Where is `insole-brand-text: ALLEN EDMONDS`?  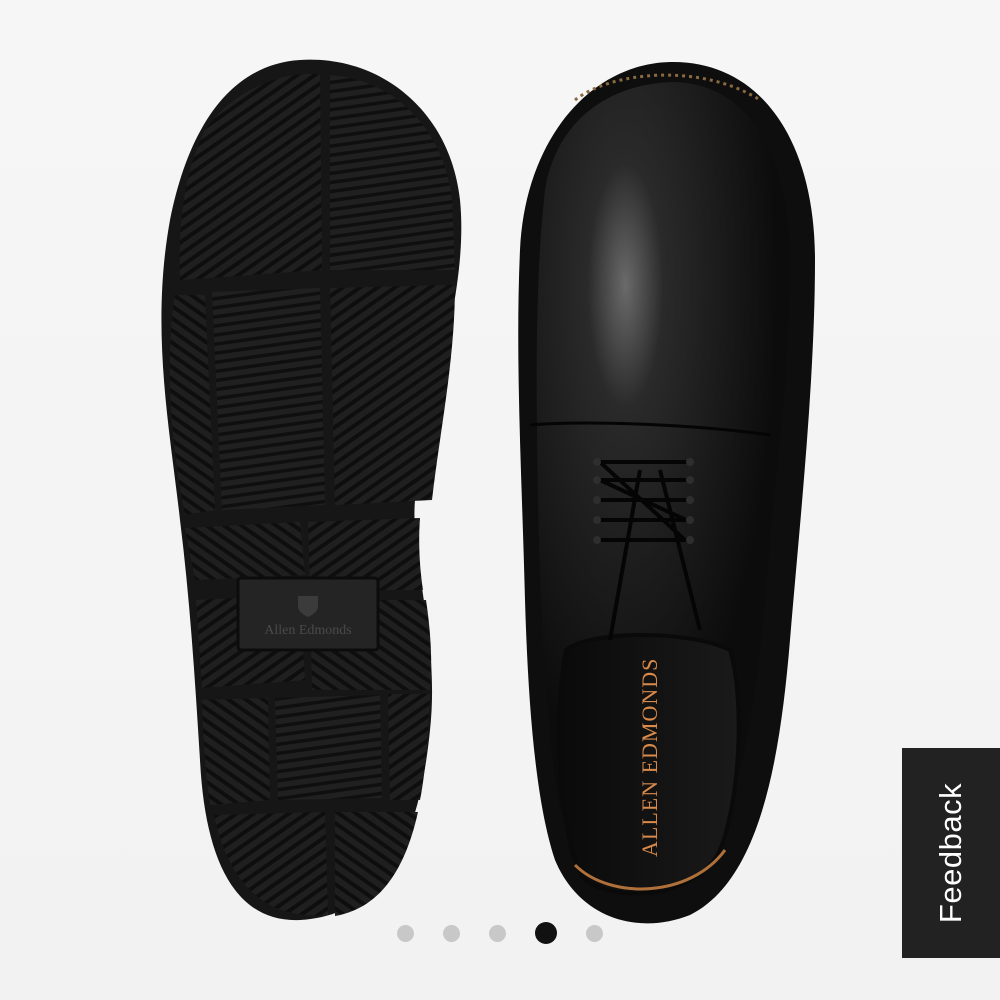
insole-brand-text: ALLEN EDMONDS is located at coordinates (649, 757).